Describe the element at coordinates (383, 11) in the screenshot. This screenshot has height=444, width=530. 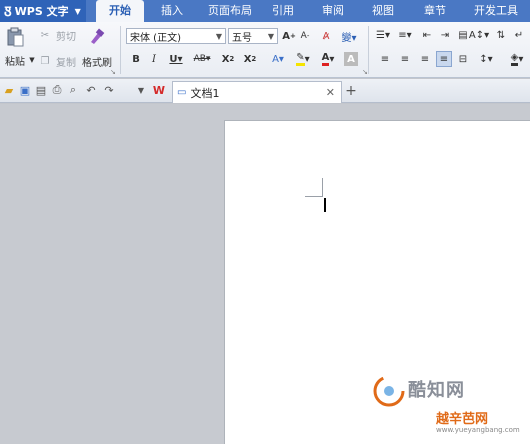
I see `tab-view: 视图` at that location.